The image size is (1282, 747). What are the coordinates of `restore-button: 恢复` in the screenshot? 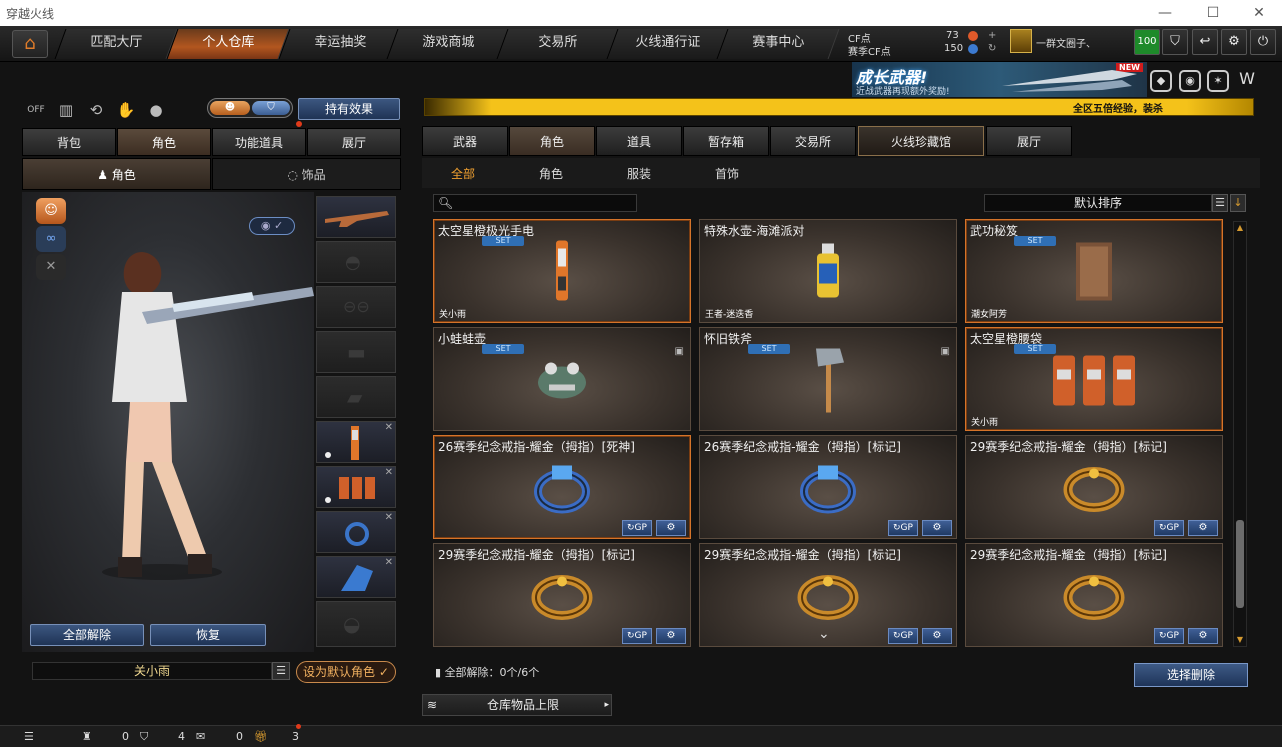 It's located at (208, 635).